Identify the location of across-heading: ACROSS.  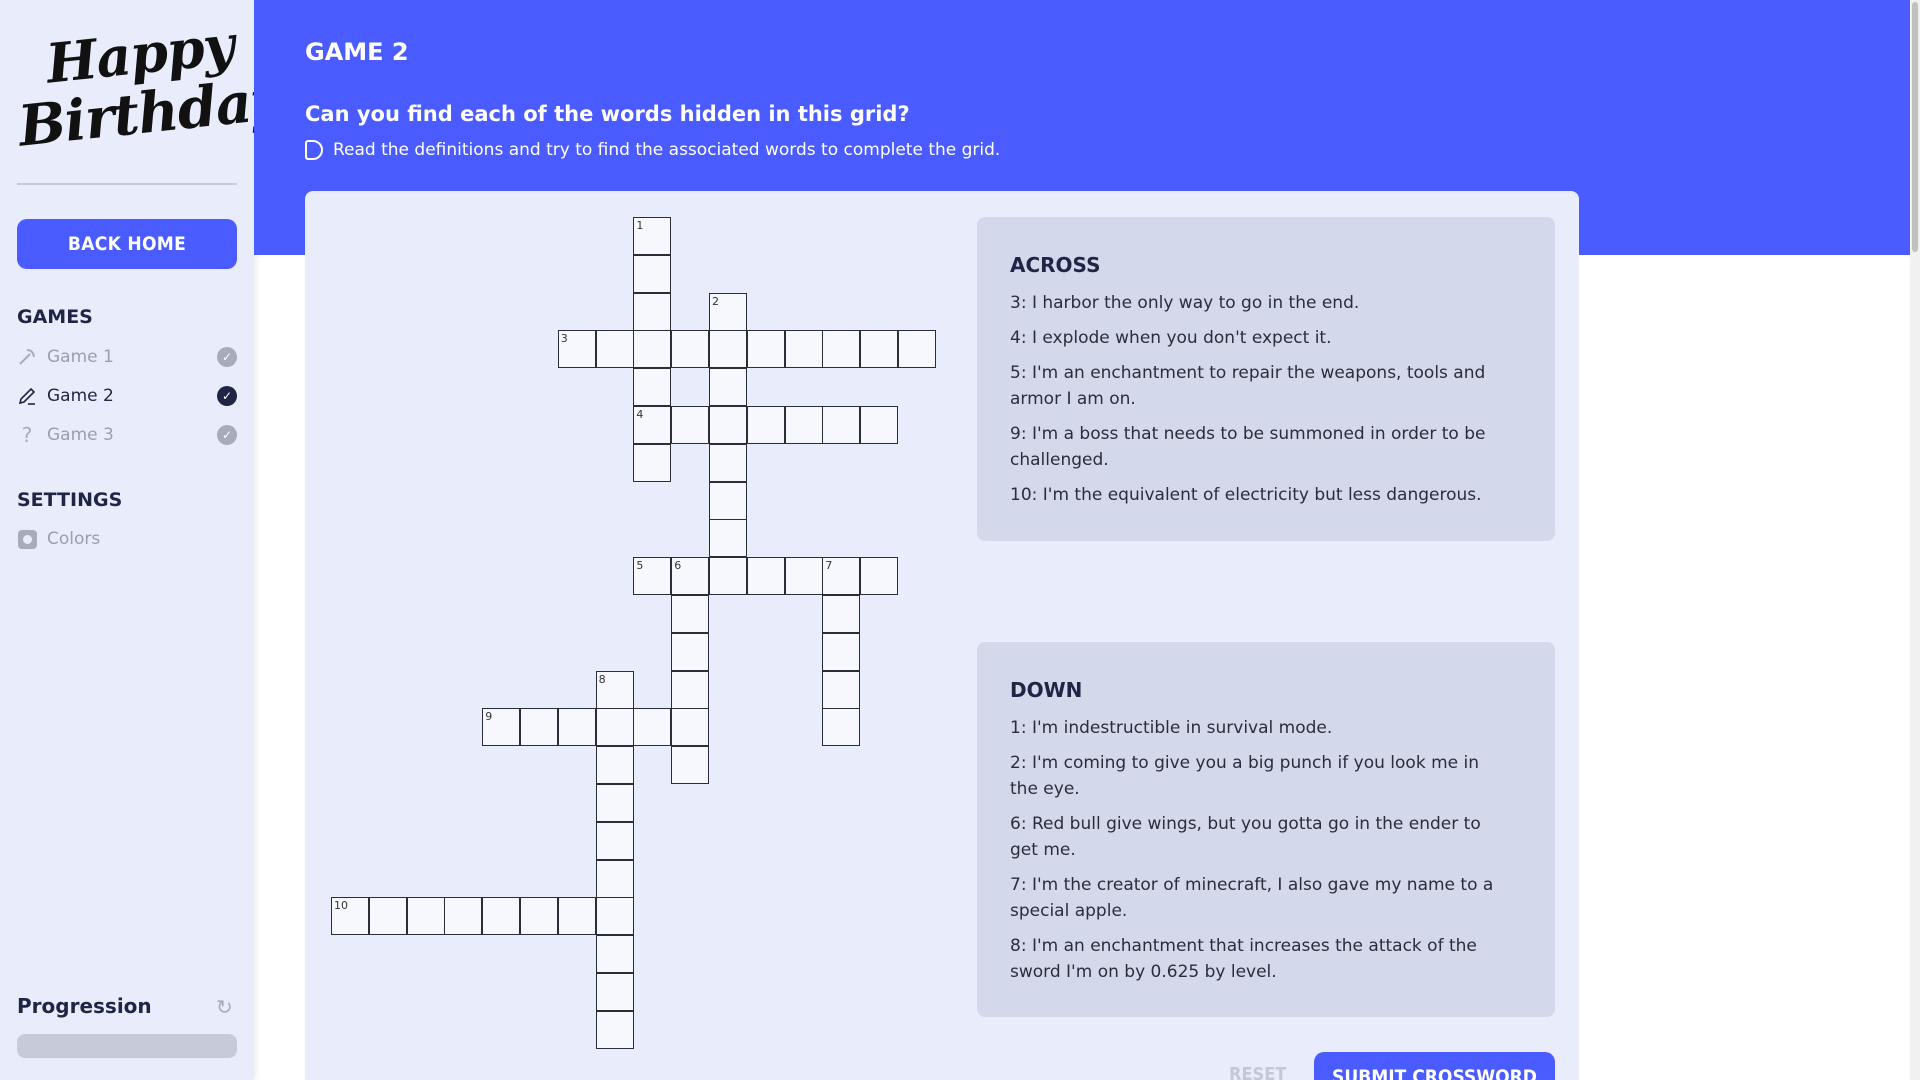
(1055, 265).